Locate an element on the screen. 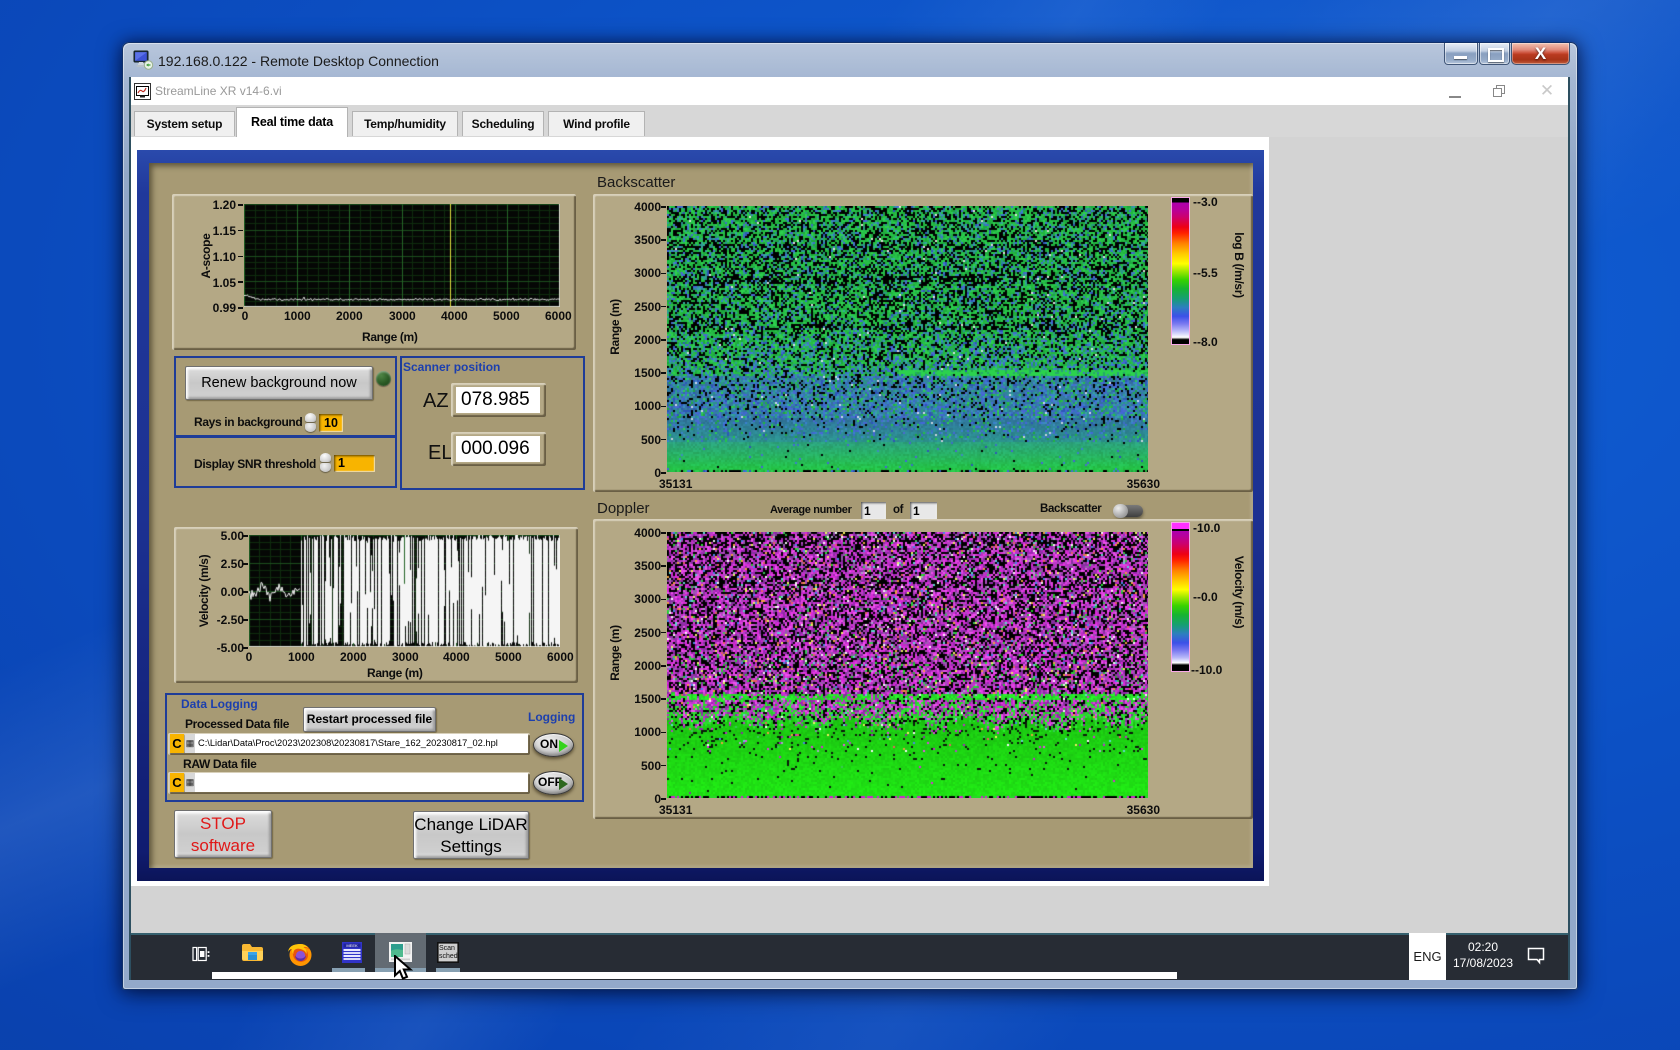  svg-text: Scan is located at coordinates (447, 948).